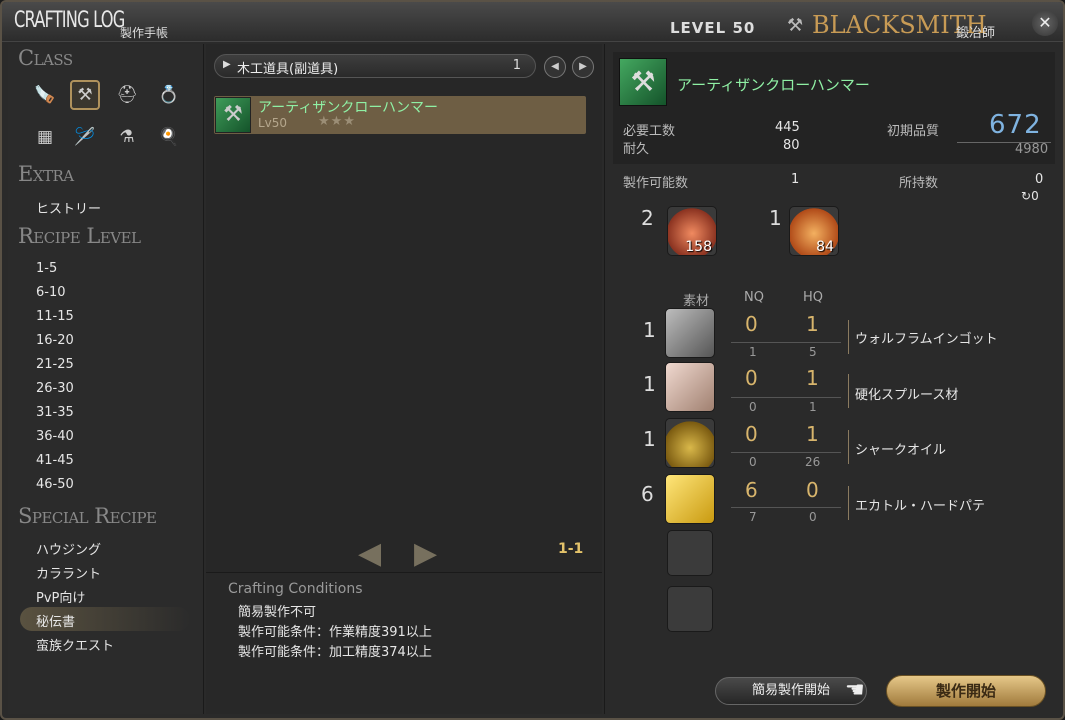  Describe the element at coordinates (51, 292) in the screenshot. I see `recipe-level-6-10: 6-10` at that location.